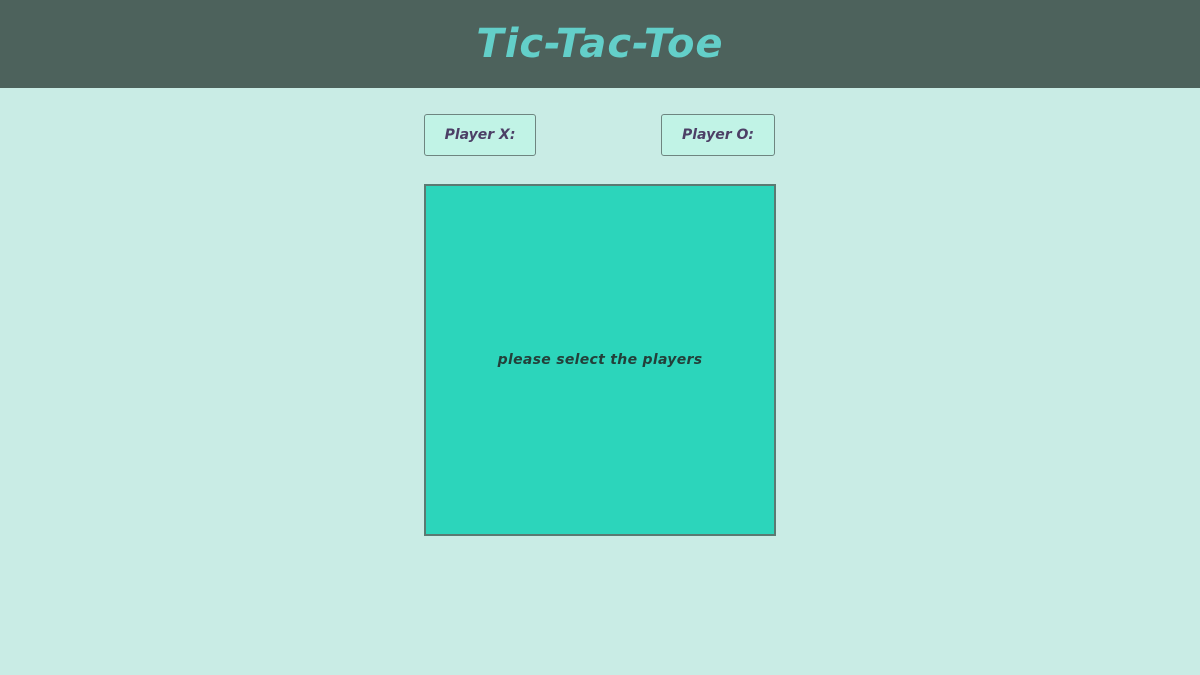 This screenshot has width=1200, height=675. I want to click on app-header: Tic-Tac-Toe, so click(600, 44).